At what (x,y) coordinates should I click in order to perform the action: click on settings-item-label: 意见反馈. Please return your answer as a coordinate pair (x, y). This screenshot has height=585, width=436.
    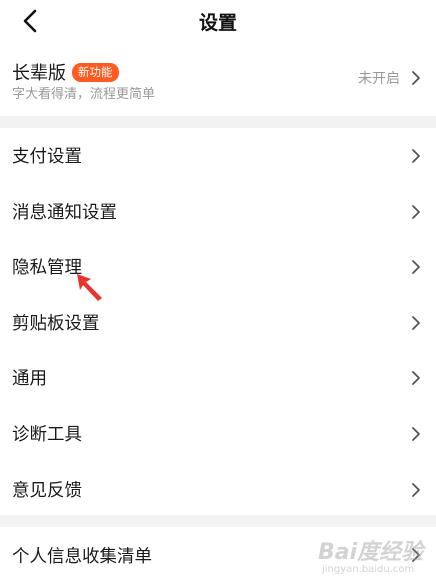
    Looking at the image, I should click on (47, 490).